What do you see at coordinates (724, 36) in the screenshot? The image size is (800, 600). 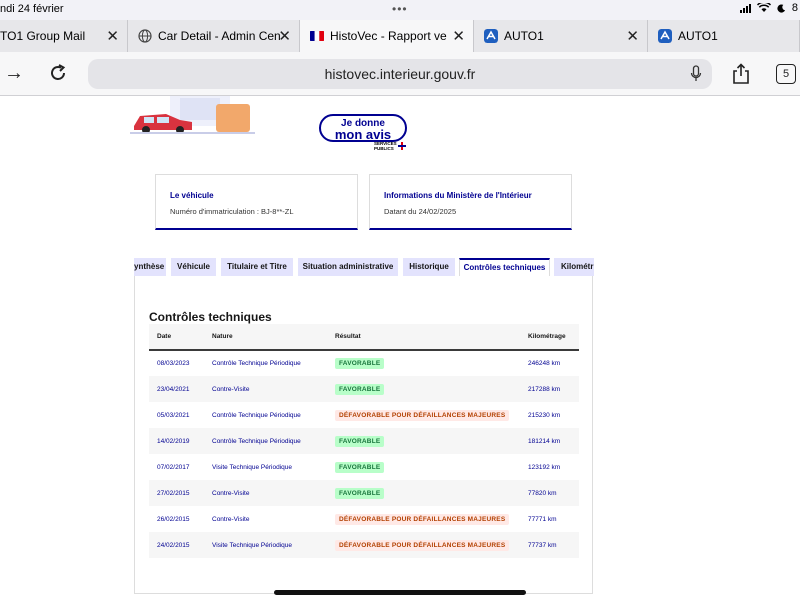 I see `browser-tab-auto1-second: AUTO1` at bounding box center [724, 36].